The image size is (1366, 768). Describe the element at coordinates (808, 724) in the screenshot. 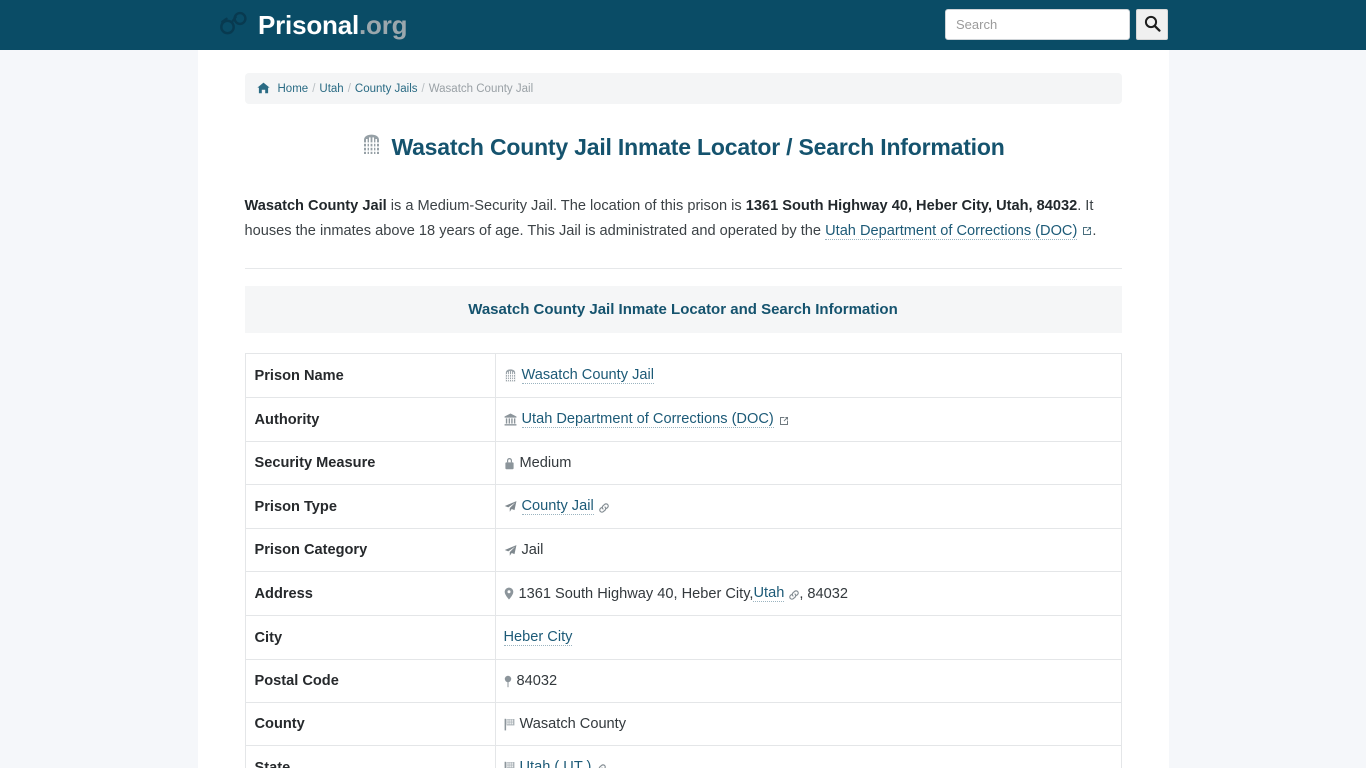

I see `row-value: Wasatch County` at that location.